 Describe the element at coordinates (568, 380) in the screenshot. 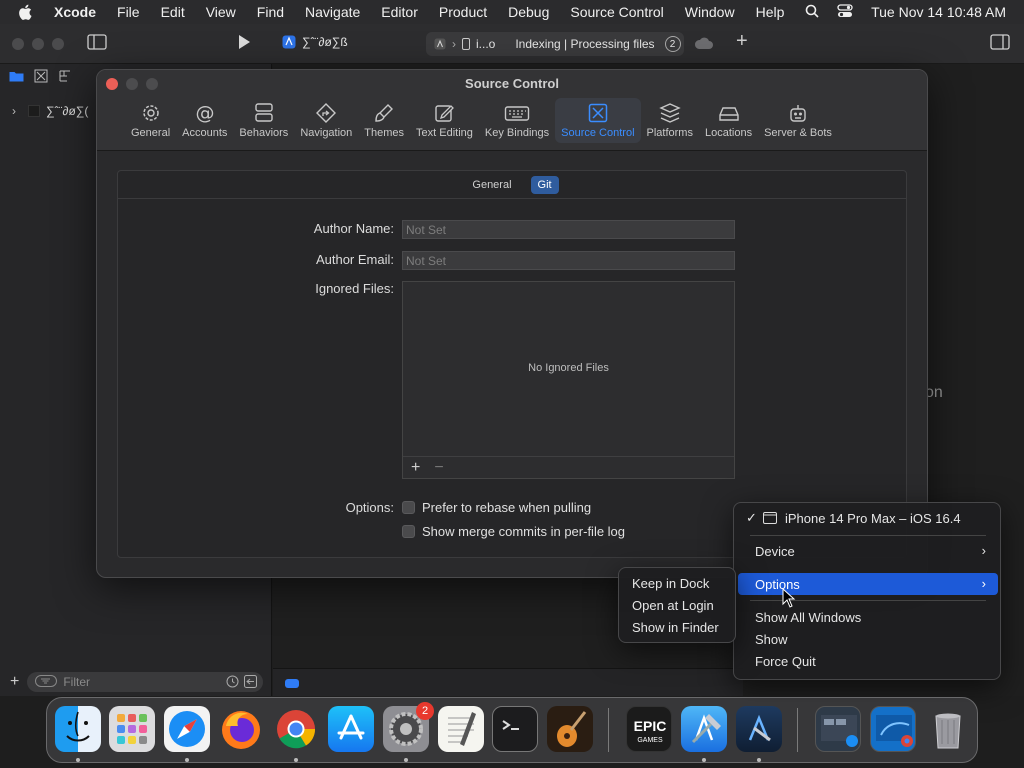

I see `ignored-files-list: No Ignored Files + −` at that location.